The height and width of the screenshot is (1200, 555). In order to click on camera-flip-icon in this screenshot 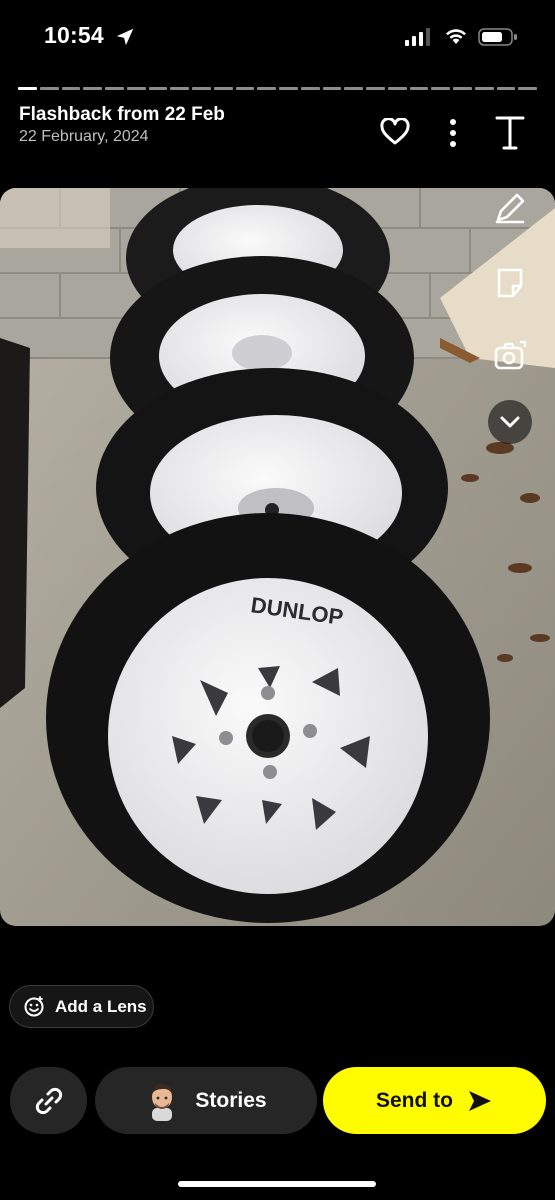, I will do `click(510, 355)`.